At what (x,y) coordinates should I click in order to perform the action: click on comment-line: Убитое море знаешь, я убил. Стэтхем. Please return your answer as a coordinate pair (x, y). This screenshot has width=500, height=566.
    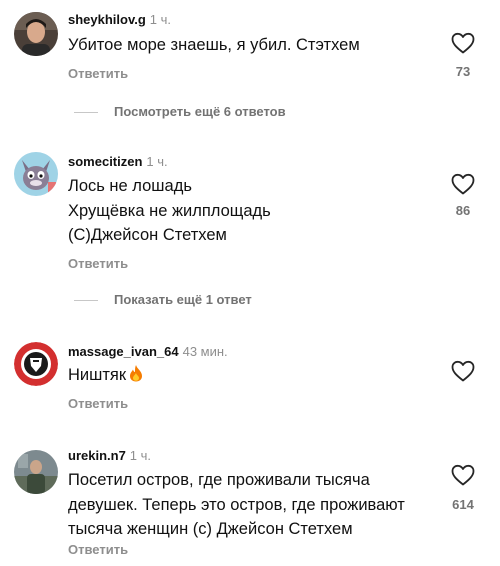
    Looking at the image, I should click on (214, 45).